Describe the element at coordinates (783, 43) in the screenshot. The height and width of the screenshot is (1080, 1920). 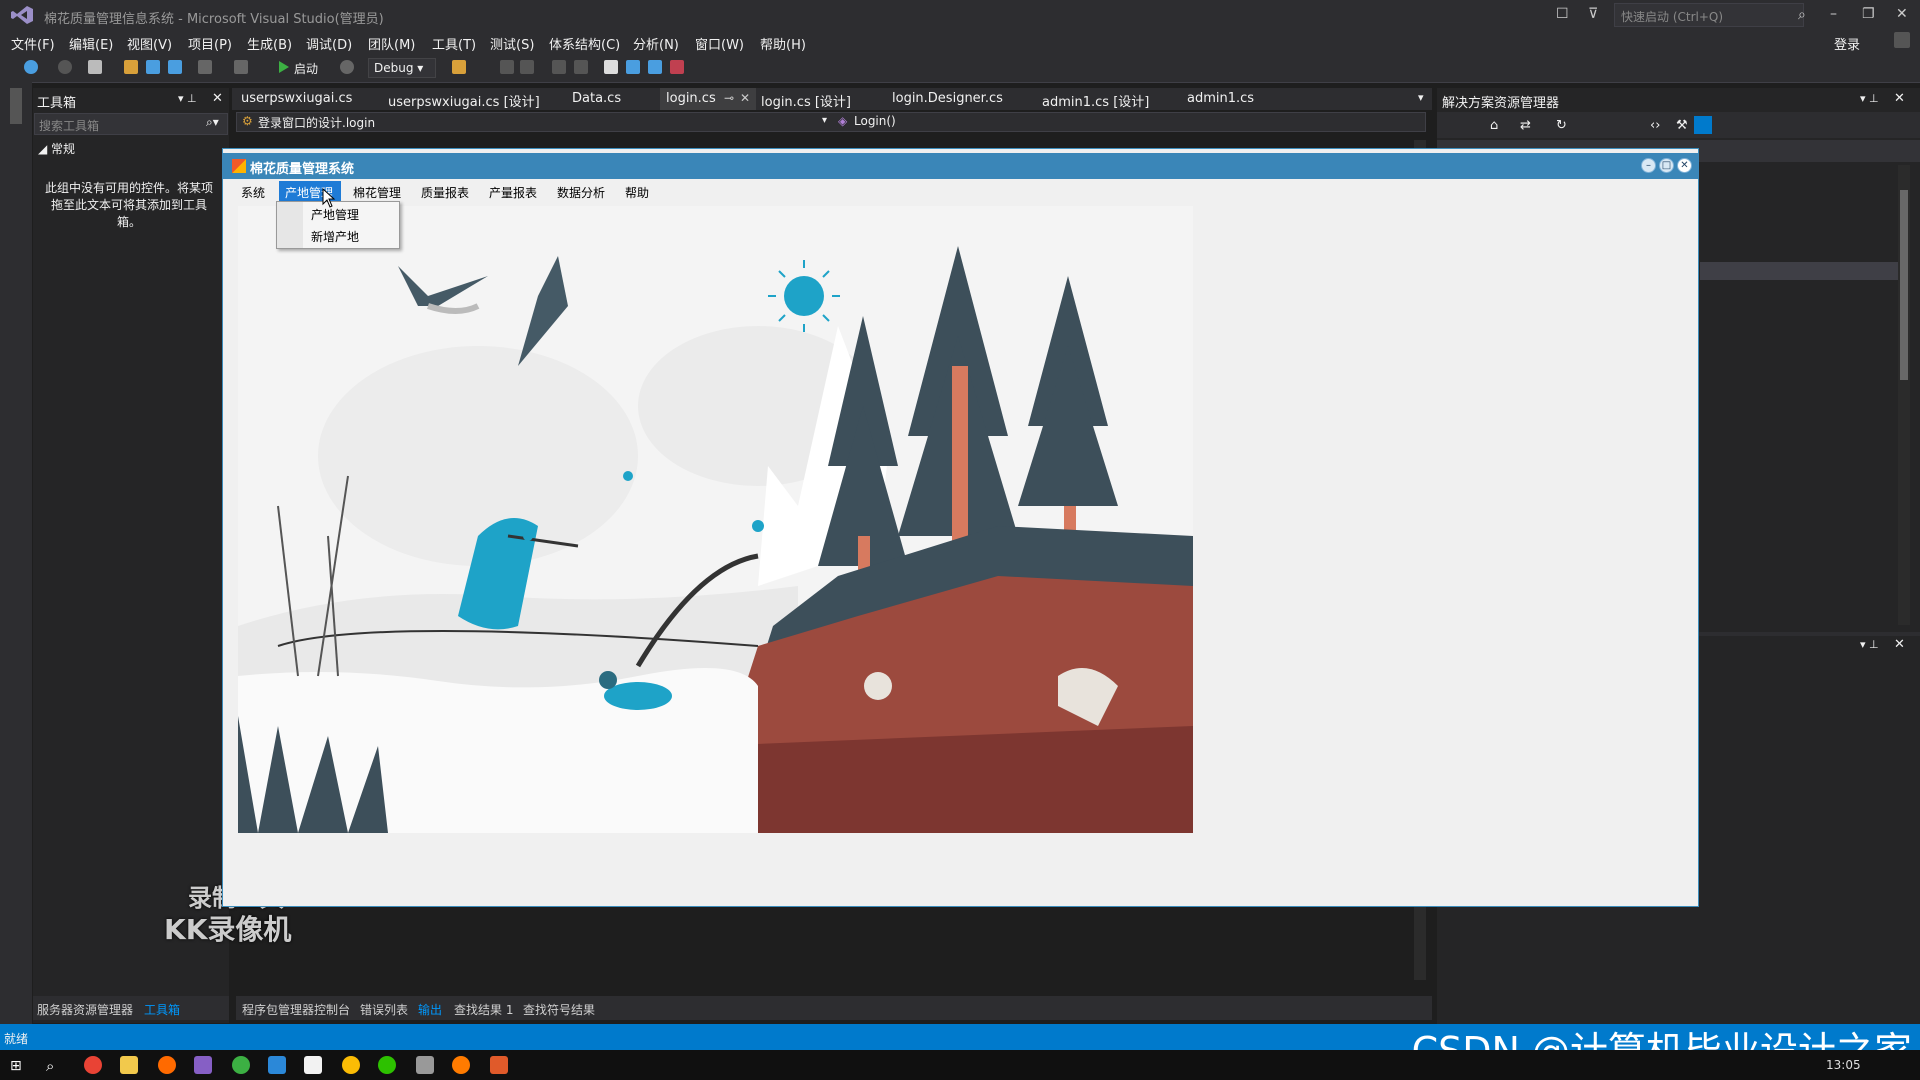
I see `menu-help: 帮助(H)` at that location.